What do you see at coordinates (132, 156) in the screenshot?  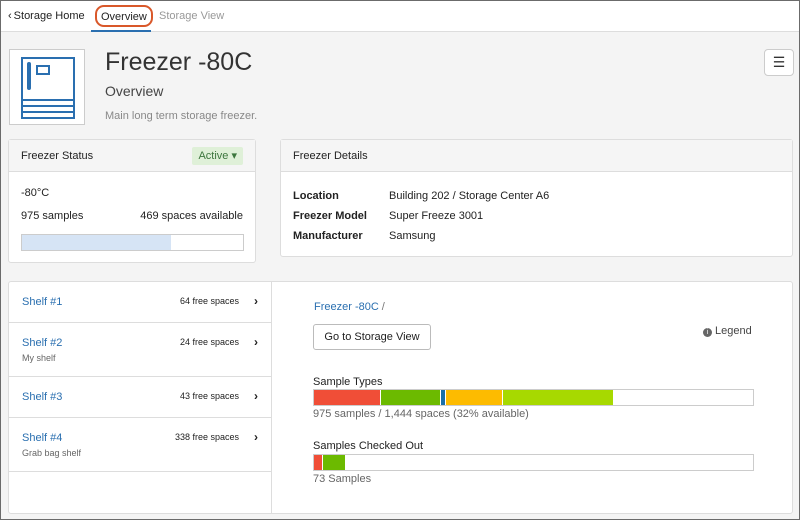 I see `freezer-status-heading: Freezer Status Active ▾` at bounding box center [132, 156].